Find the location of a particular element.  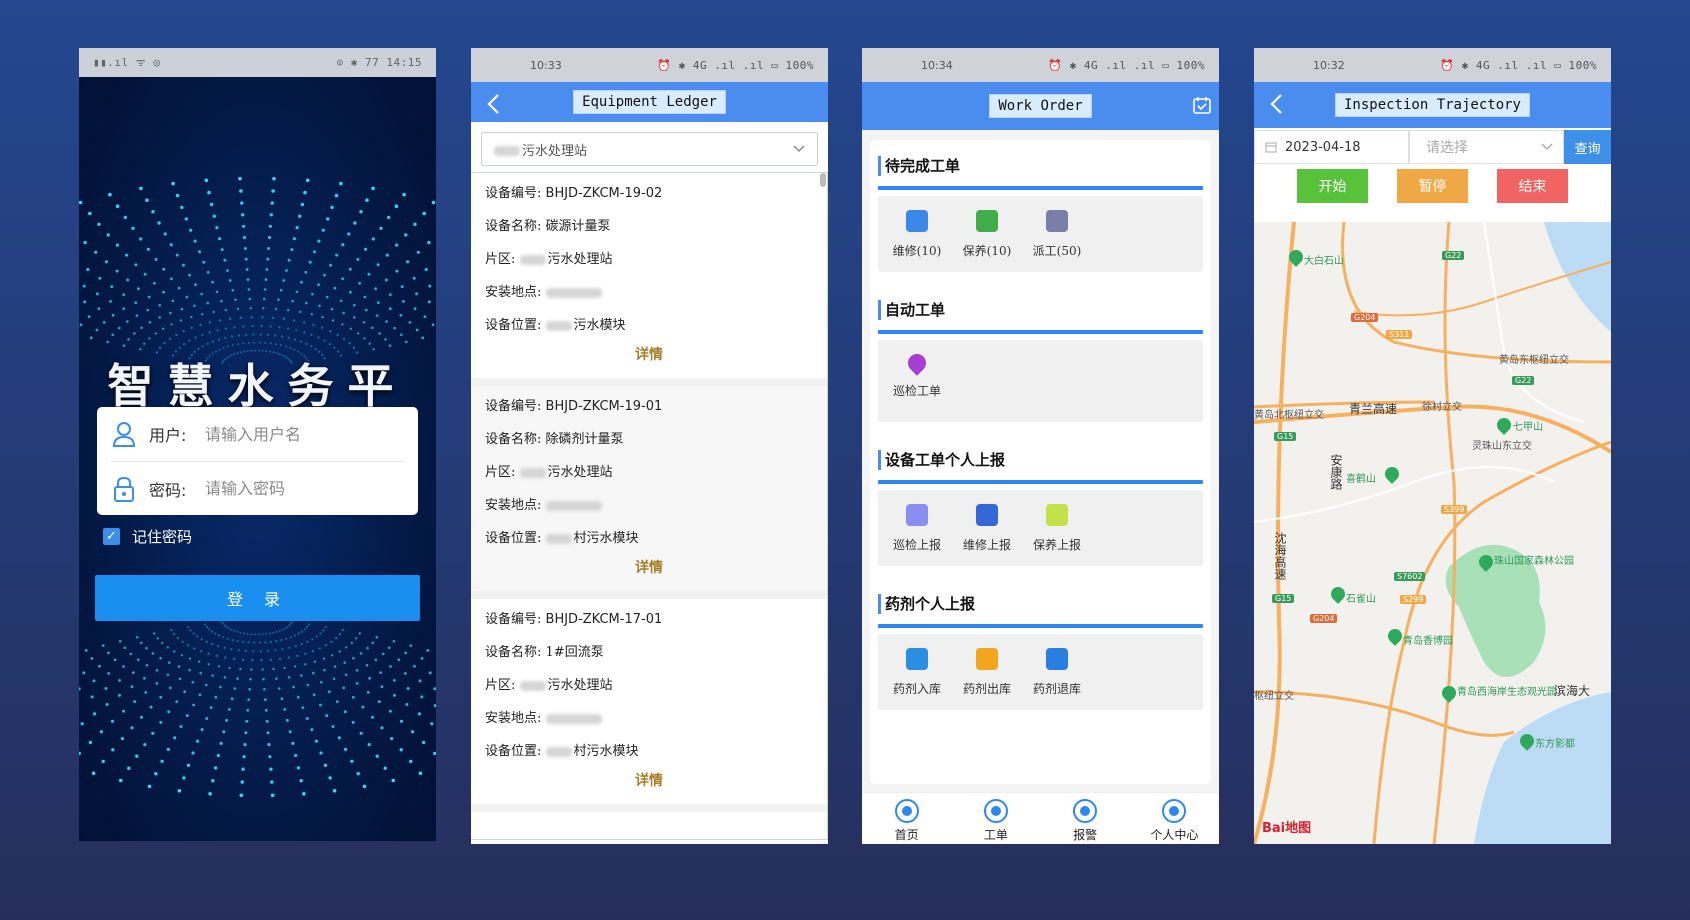

equipment-code: BHJD-ZKCM-17-01 is located at coordinates (604, 619).